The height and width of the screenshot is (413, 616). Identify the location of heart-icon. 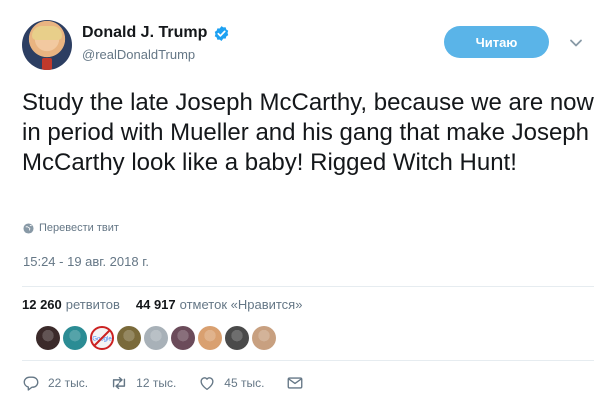
(207, 383).